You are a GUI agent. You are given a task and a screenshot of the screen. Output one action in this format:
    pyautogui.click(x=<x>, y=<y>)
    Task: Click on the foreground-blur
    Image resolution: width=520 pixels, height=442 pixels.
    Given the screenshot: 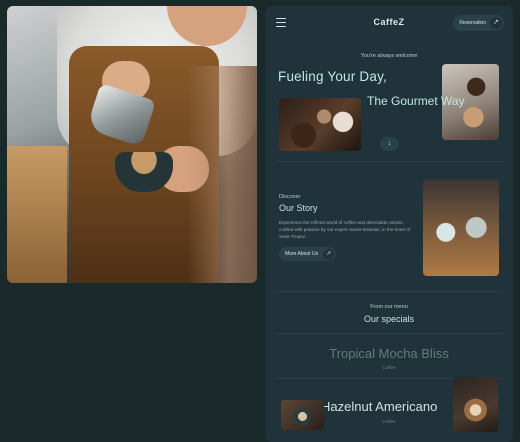 What is the action you would take?
    pyautogui.click(x=222, y=174)
    